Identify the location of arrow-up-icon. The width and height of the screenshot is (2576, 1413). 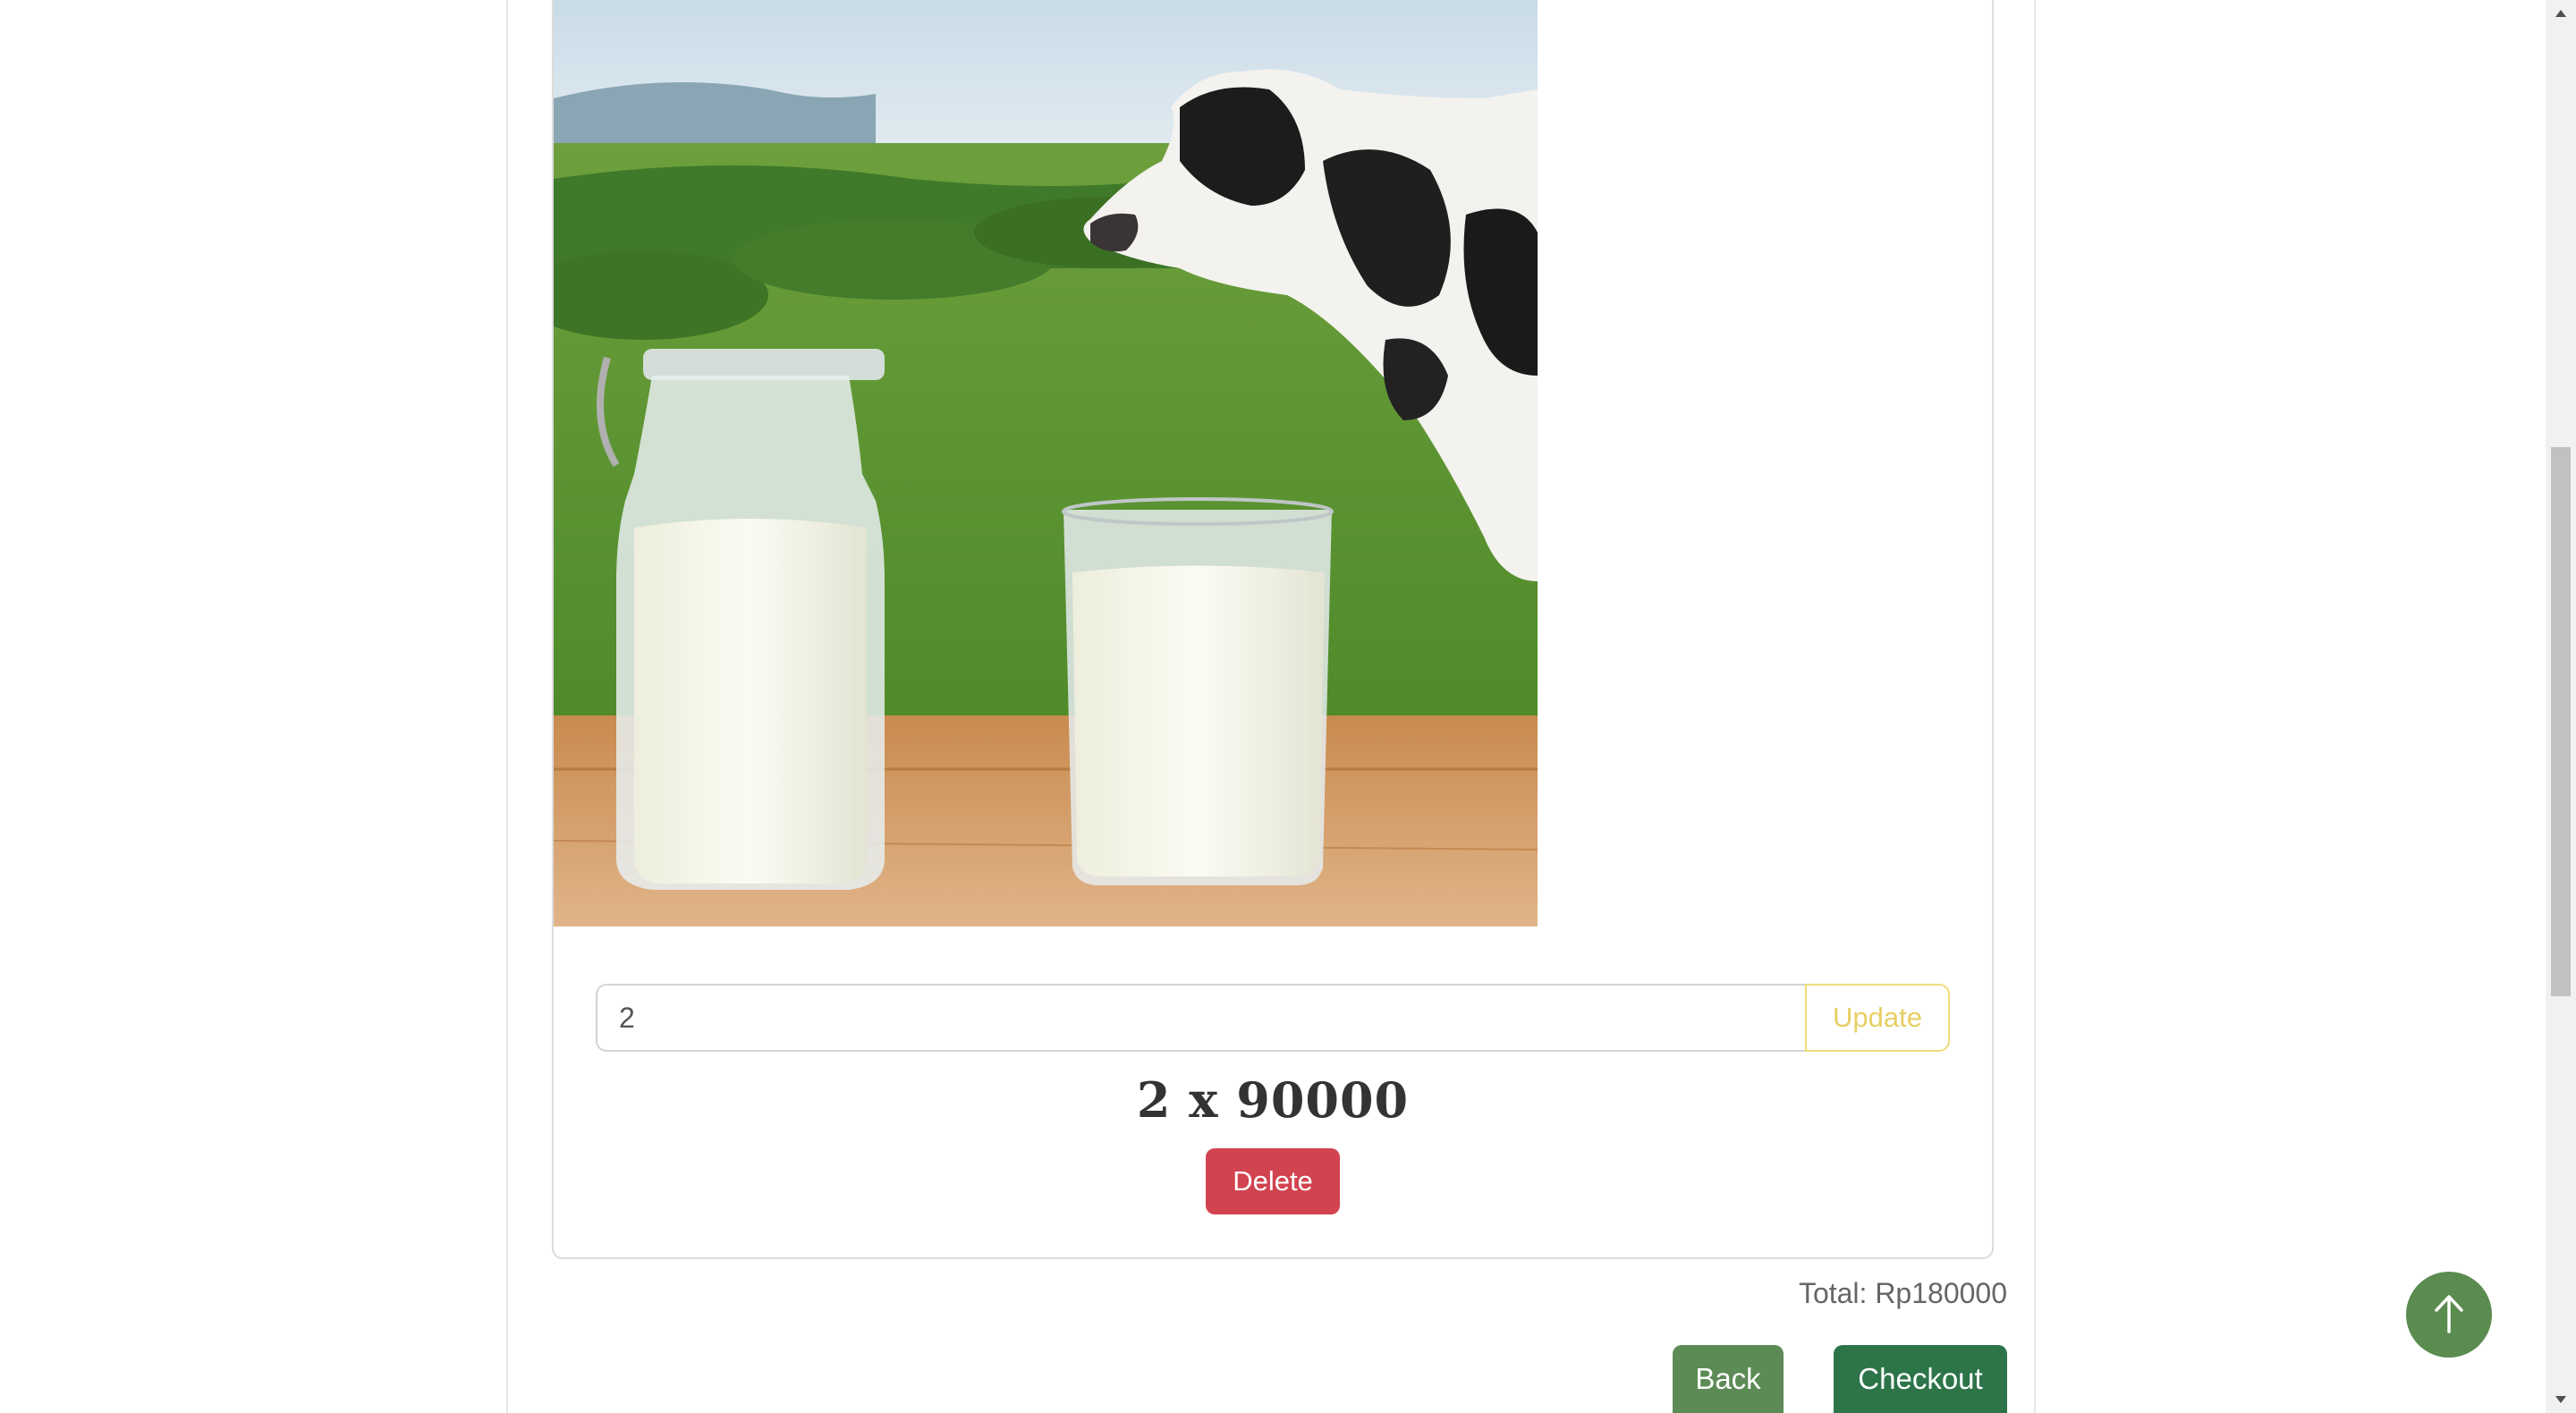
(2449, 1315).